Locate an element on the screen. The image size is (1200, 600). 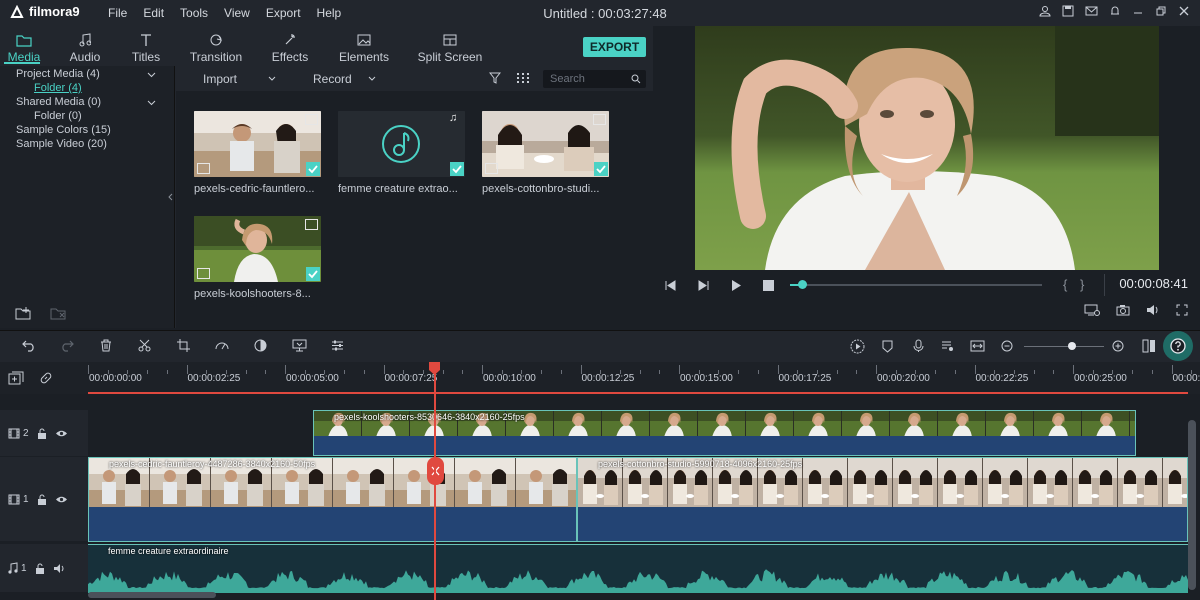
play-icon is located at coordinates (736, 285).